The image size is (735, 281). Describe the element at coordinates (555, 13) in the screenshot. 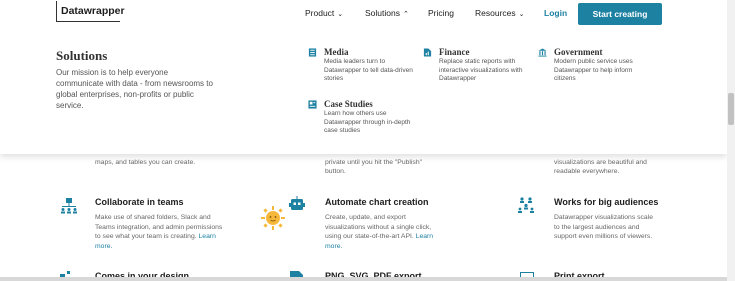

I see `login-link: Login` at that location.